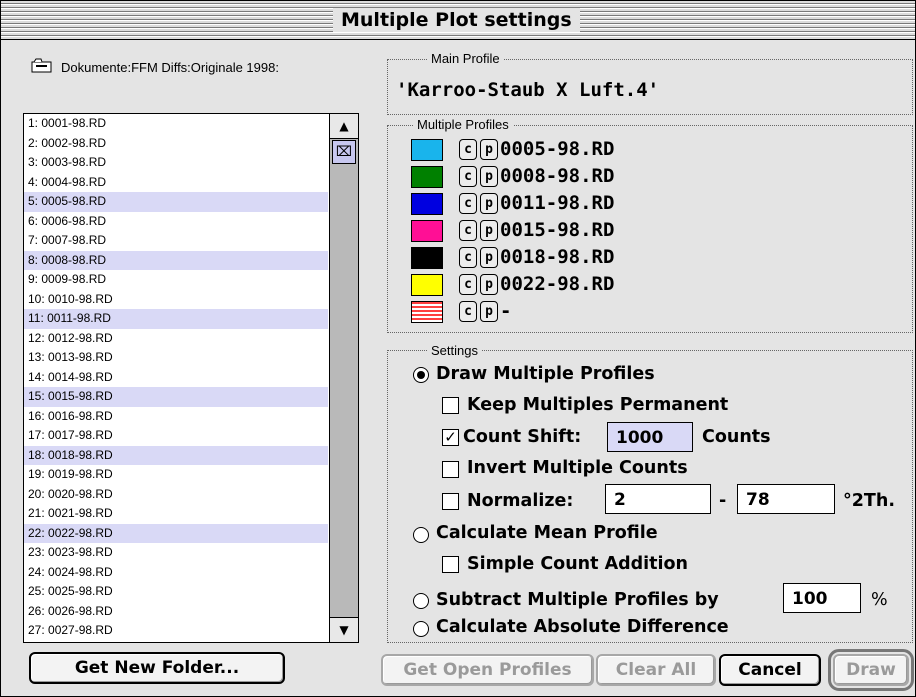 Image resolution: width=916 pixels, height=697 pixels. Describe the element at coordinates (528, 90) in the screenshot. I see `main-profile-value: 'Karroo-Staub X Luft.4'` at that location.